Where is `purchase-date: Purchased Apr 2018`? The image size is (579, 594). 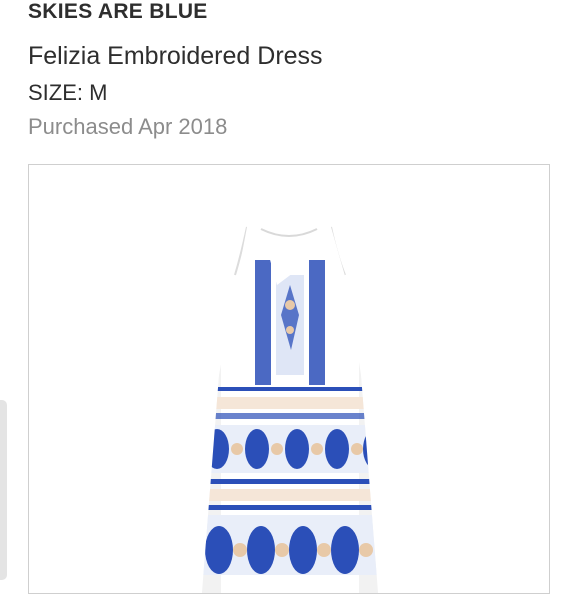
purchase-date: Purchased Apr 2018 is located at coordinates (128, 126).